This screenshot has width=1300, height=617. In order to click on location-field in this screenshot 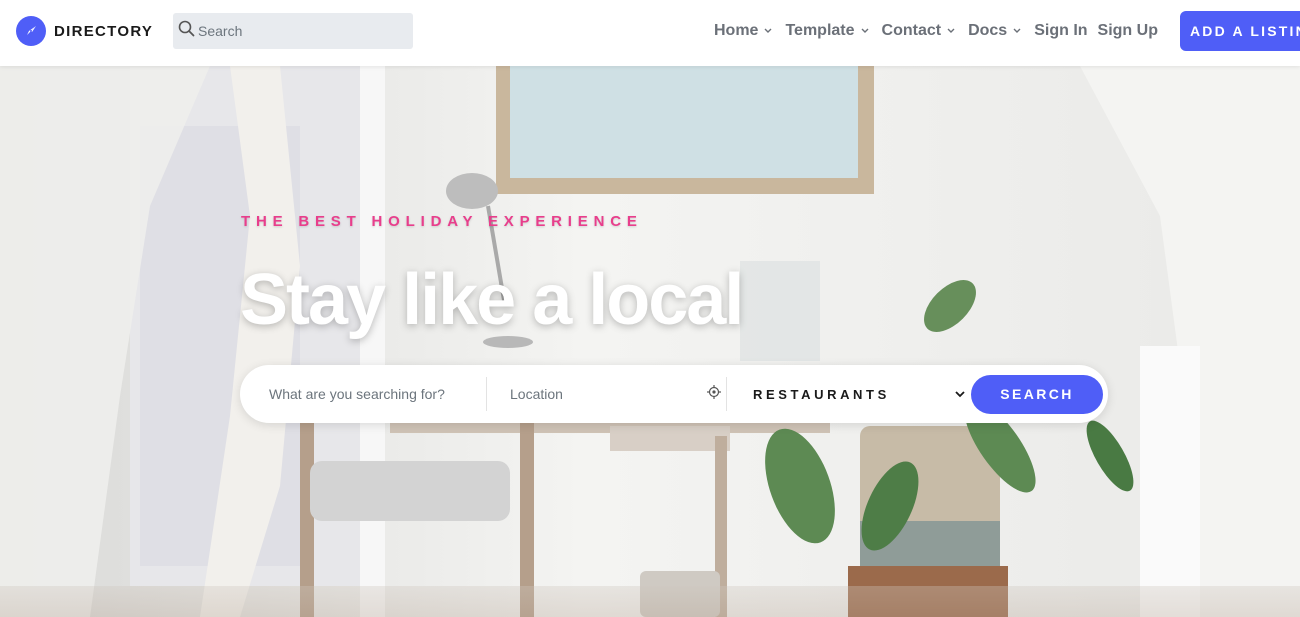, I will do `click(617, 394)`.